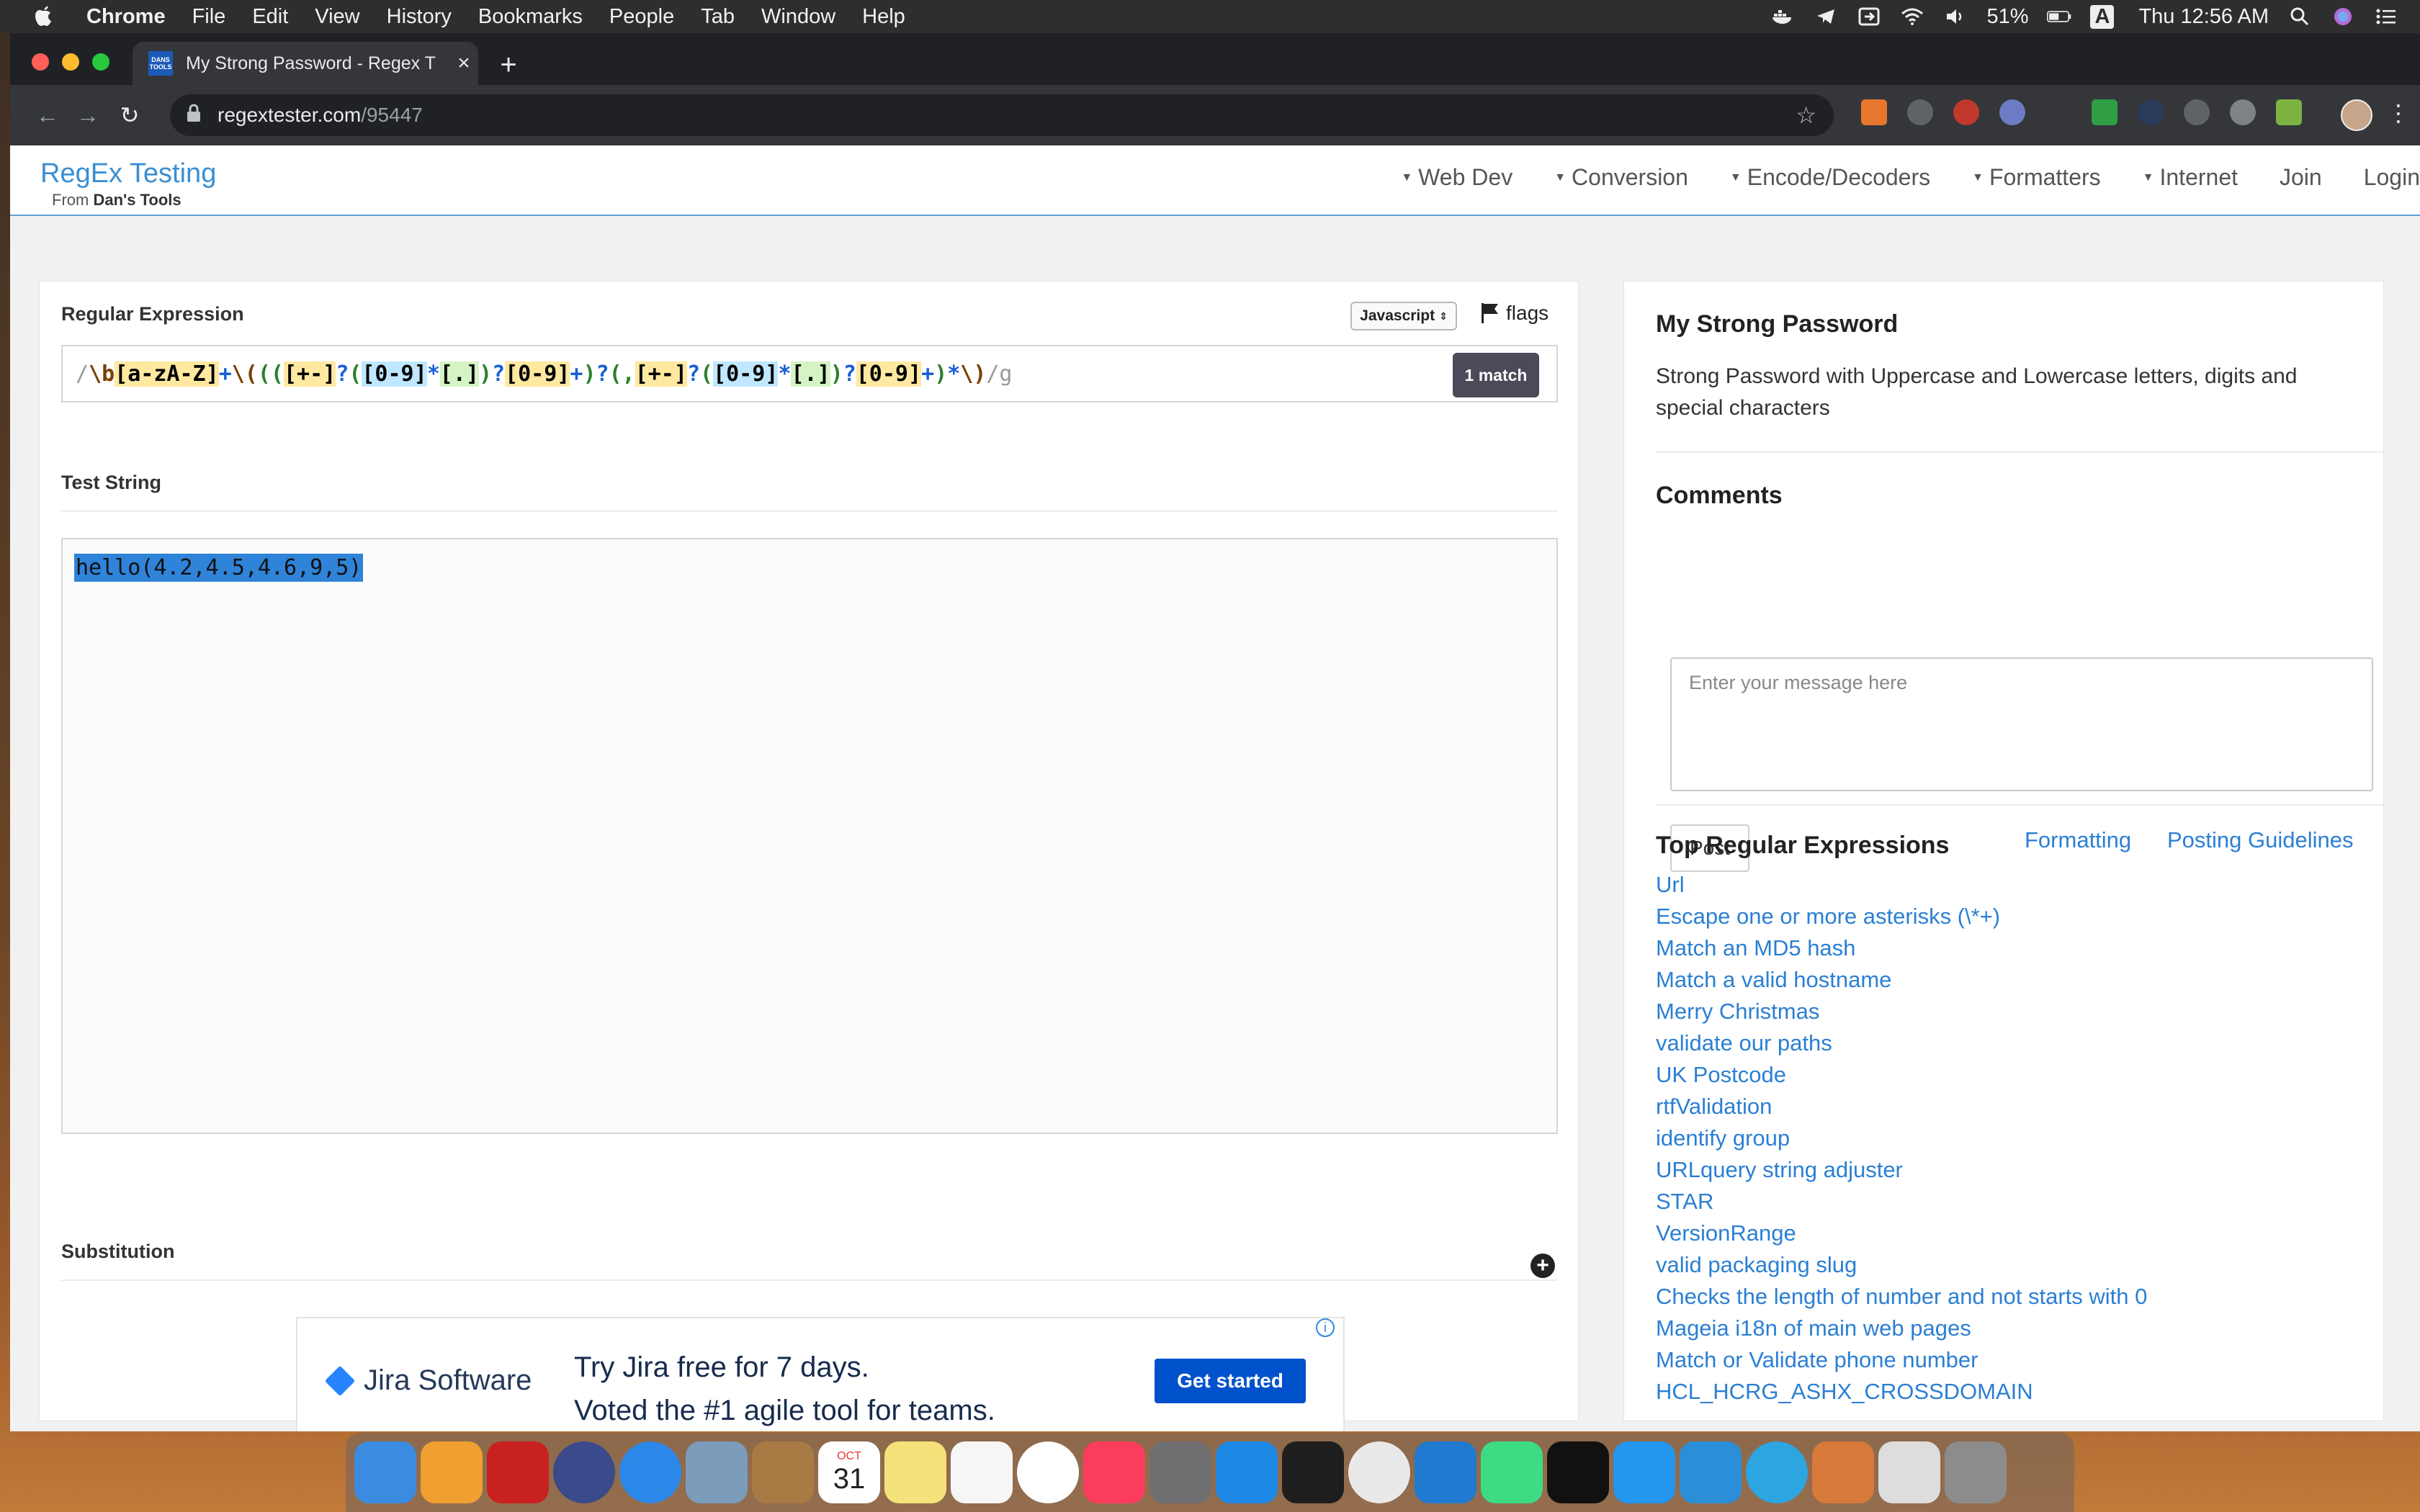 The width and height of the screenshot is (2420, 1512). I want to click on preview-icon, so click(717, 1472).